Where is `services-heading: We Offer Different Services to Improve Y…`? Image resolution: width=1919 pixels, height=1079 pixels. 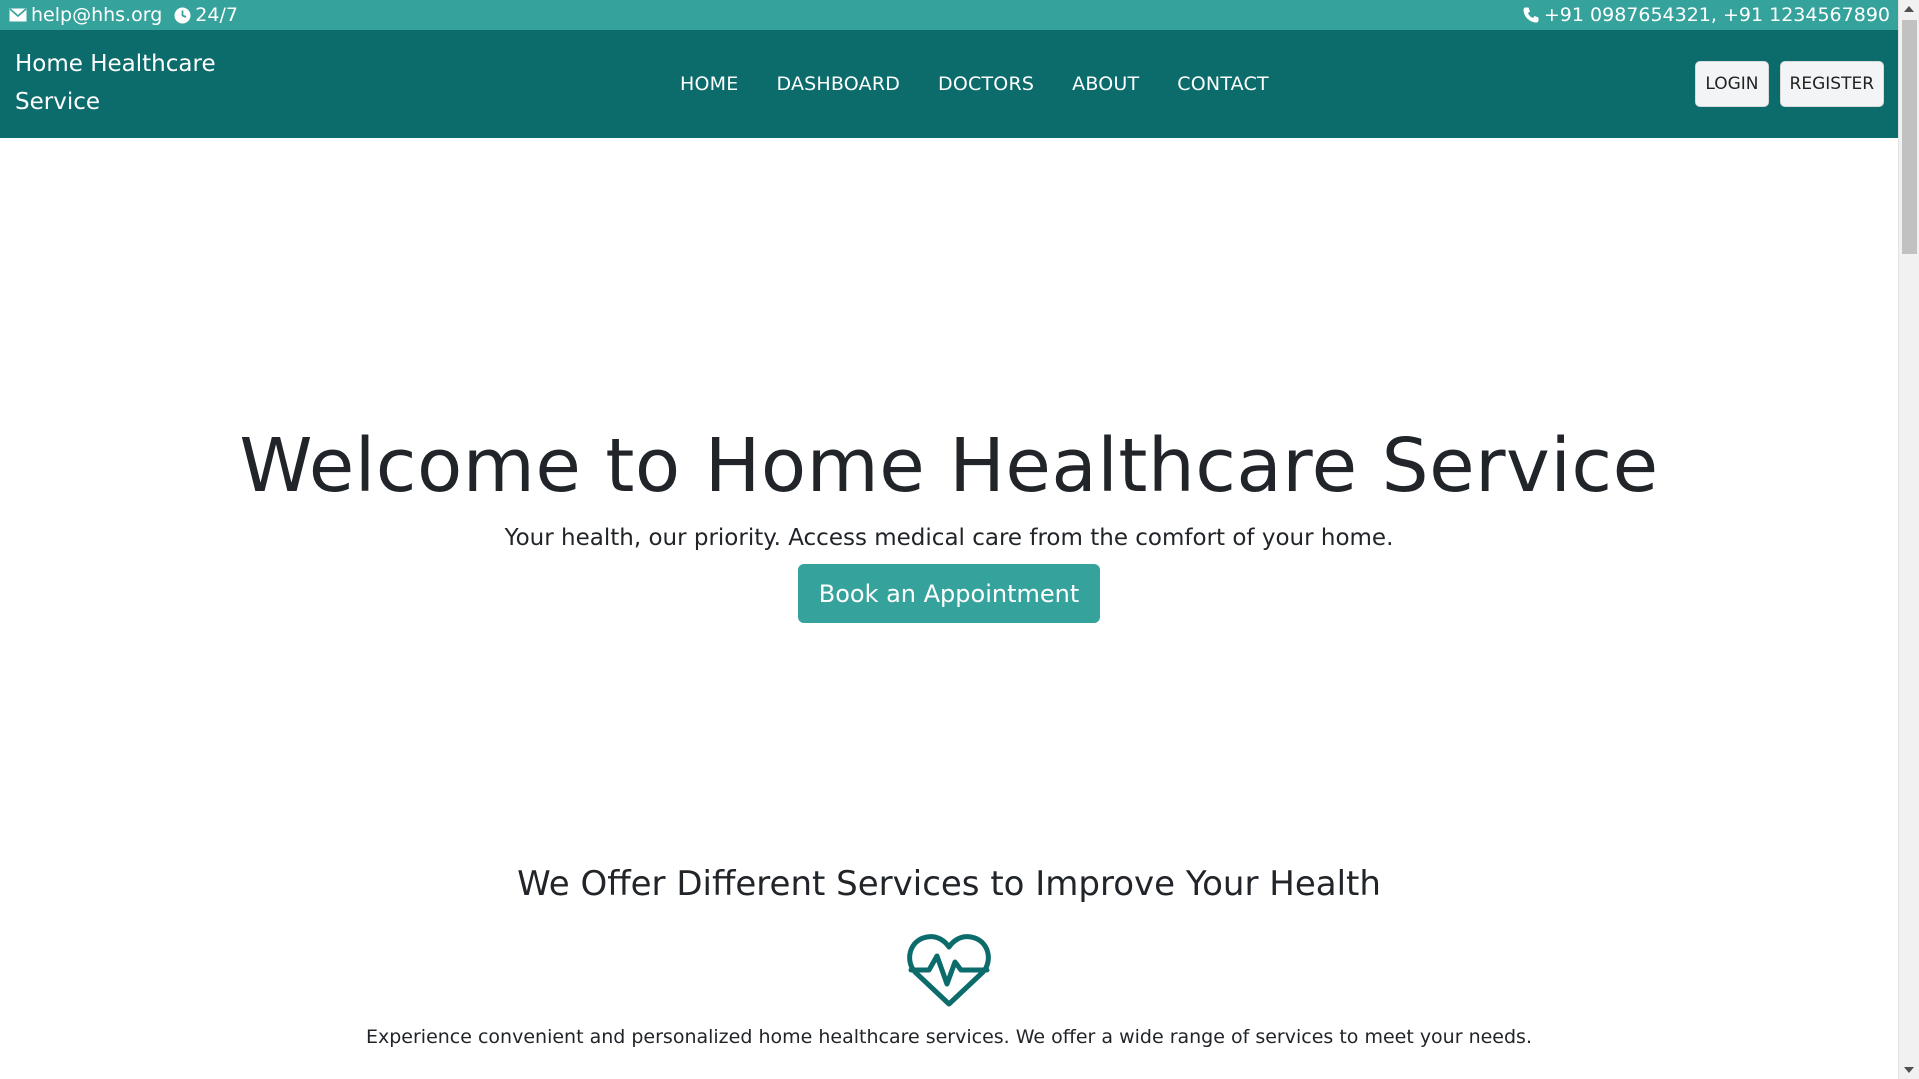
services-heading: We Offer Different Services to Improve Y… is located at coordinates (949, 884).